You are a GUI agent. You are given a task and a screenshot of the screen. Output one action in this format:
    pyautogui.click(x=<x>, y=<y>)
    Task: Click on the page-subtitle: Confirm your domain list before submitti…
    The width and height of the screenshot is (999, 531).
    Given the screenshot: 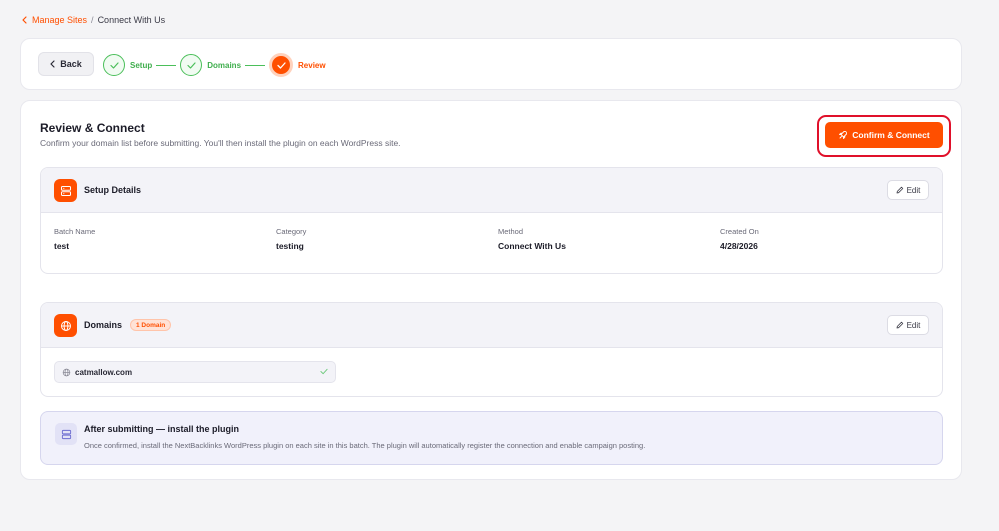 What is the action you would take?
    pyautogui.click(x=220, y=143)
    